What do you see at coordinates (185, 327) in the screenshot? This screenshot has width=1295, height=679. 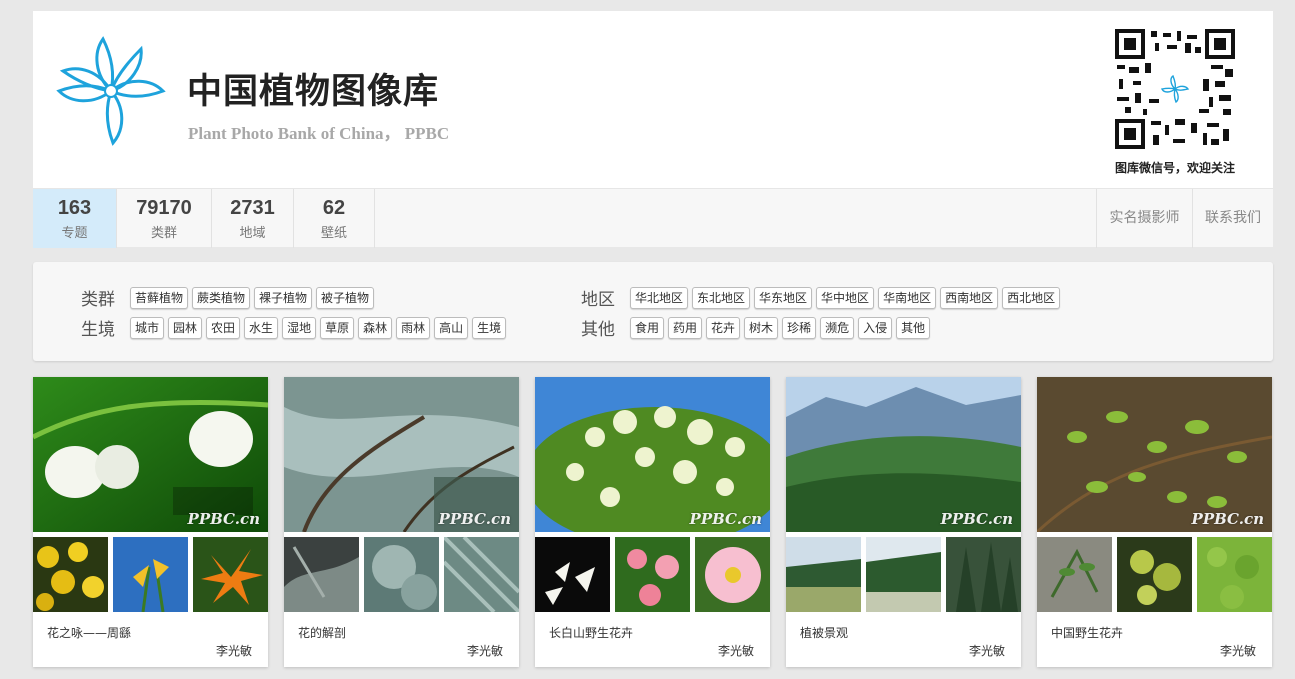 I see `filter-tag: 园林` at bounding box center [185, 327].